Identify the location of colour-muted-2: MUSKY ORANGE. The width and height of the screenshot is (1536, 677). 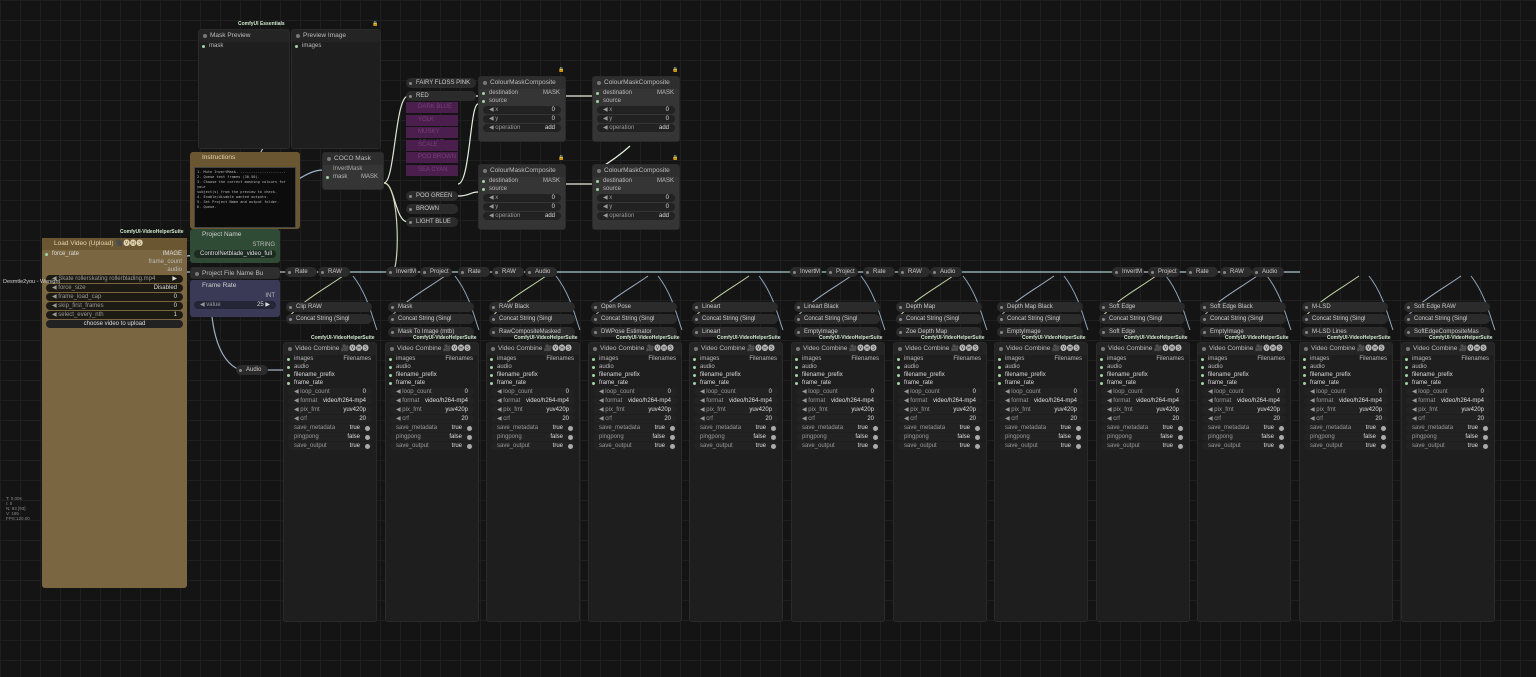
(432, 136).